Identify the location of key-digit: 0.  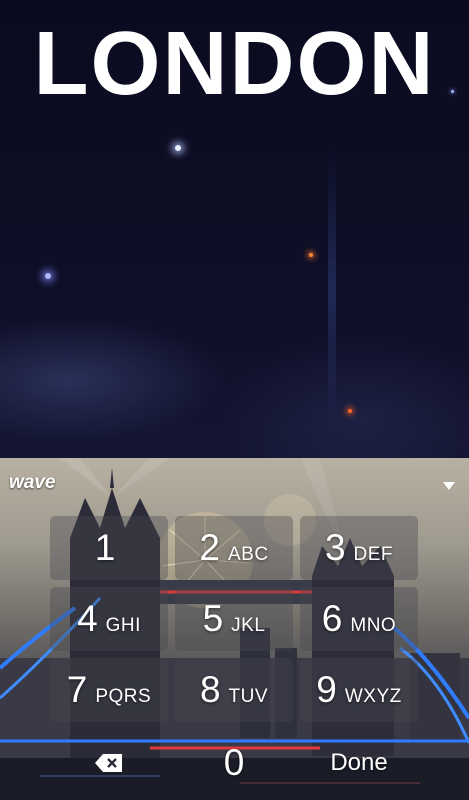
(234, 762).